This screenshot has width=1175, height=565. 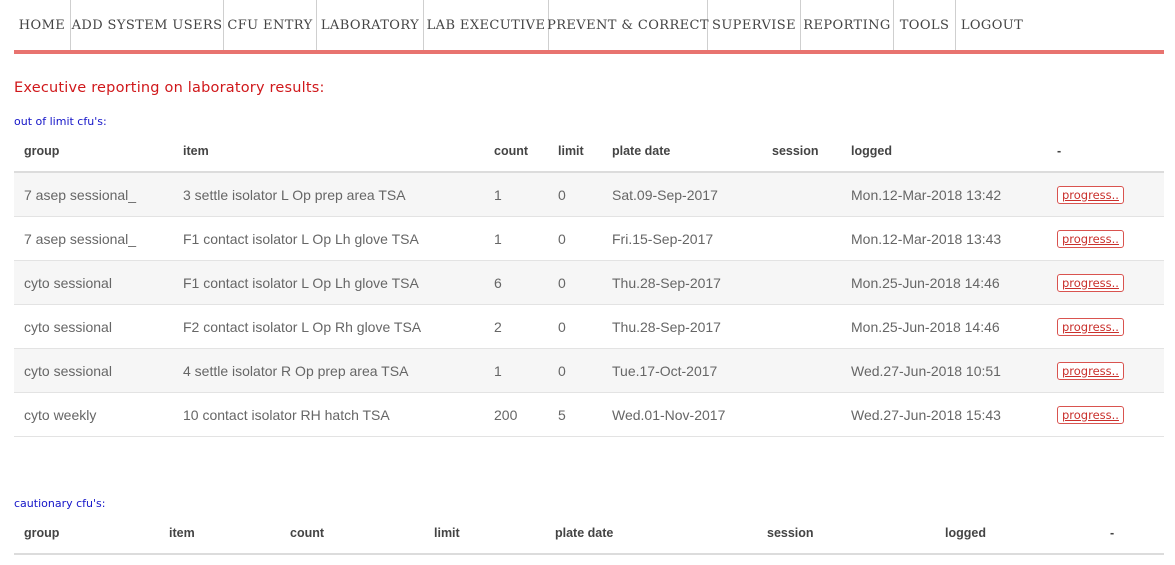 What do you see at coordinates (328, 370) in the screenshot?
I see `cell-item: 4 settle isolator R Op prep area TSA` at bounding box center [328, 370].